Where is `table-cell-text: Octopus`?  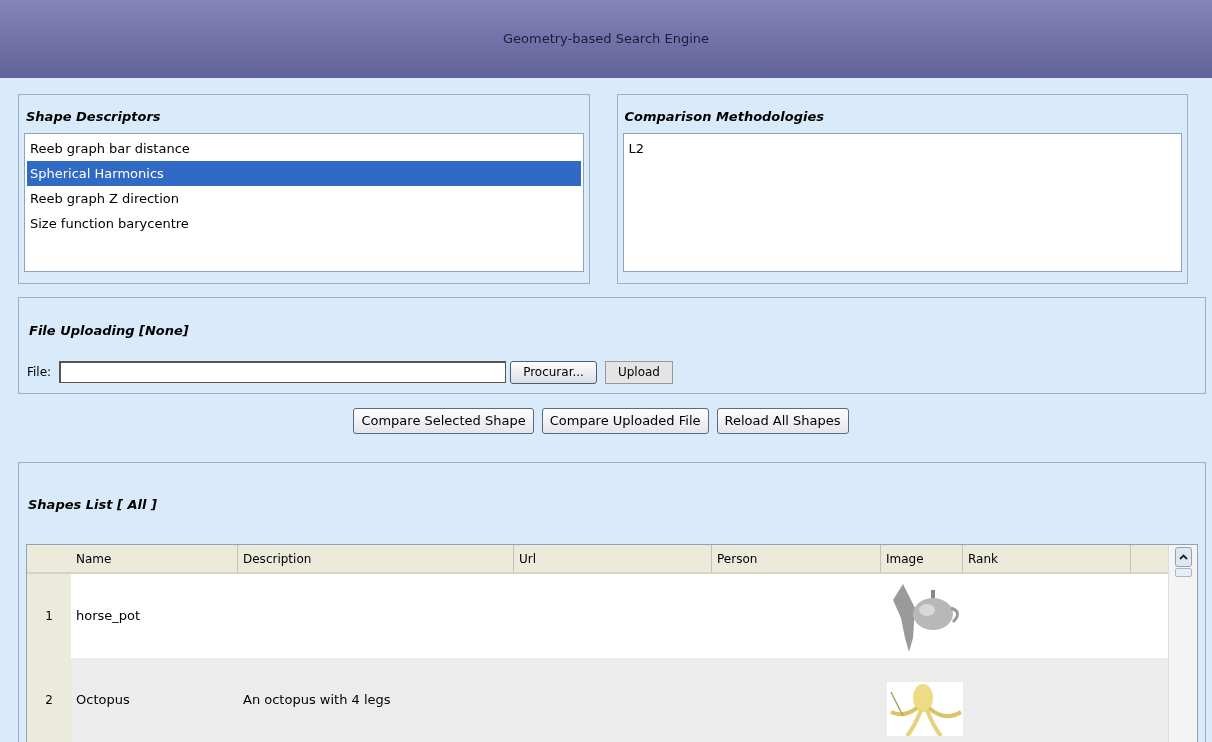
table-cell-text: Octopus is located at coordinates (103, 700).